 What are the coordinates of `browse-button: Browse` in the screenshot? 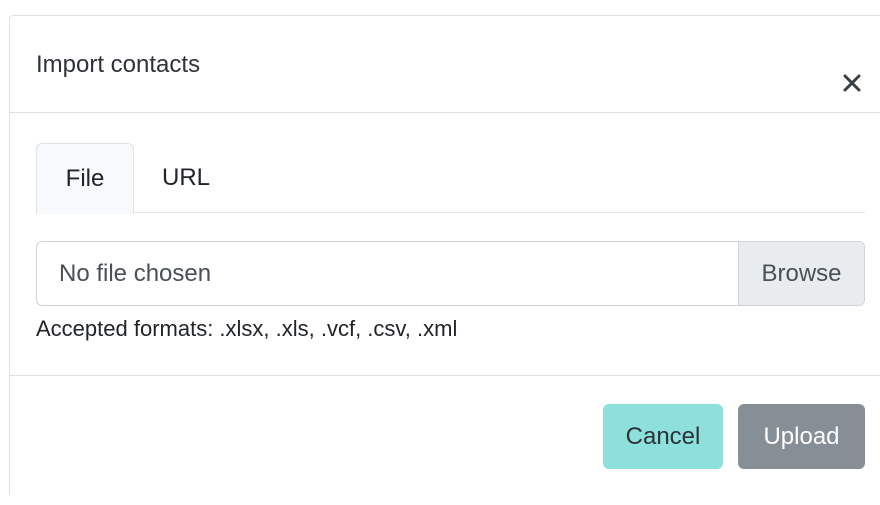 It's located at (801, 273).